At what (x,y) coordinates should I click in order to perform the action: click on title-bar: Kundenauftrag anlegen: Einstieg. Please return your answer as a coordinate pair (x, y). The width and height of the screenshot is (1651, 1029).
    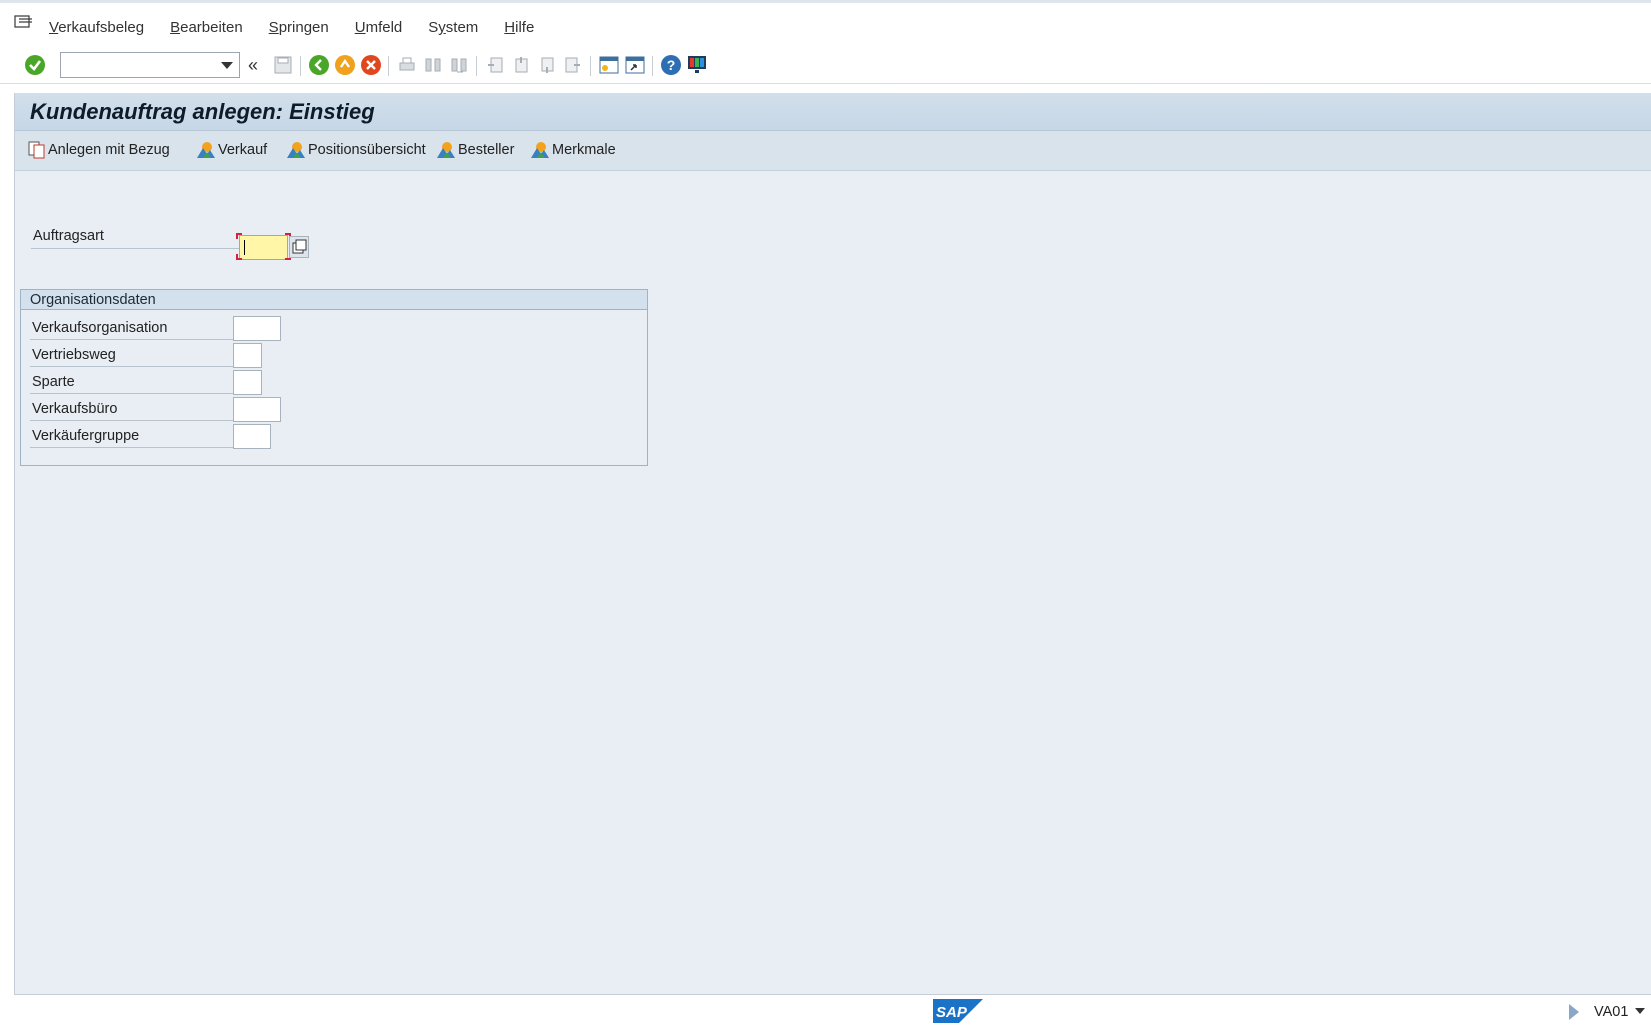
    Looking at the image, I should click on (833, 112).